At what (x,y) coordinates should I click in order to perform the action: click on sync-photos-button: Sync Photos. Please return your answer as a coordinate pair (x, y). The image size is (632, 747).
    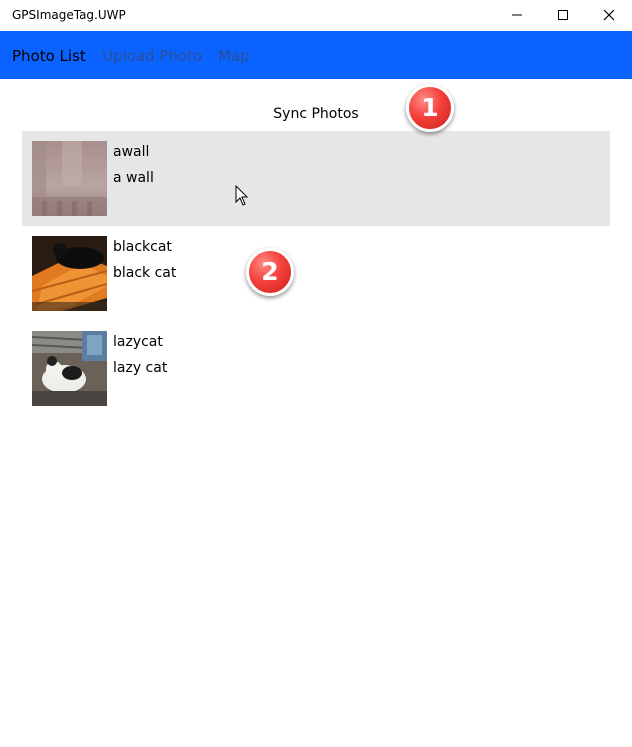
    Looking at the image, I should click on (316, 116).